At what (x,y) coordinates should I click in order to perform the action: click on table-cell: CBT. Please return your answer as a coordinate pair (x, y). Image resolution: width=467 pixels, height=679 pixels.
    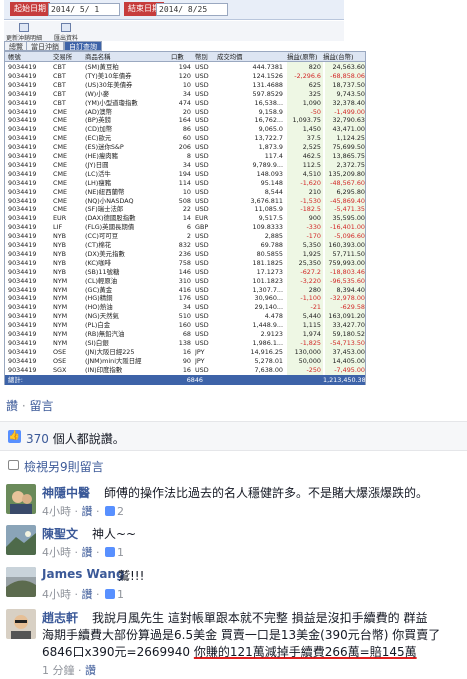
    Looking at the image, I should click on (59, 93).